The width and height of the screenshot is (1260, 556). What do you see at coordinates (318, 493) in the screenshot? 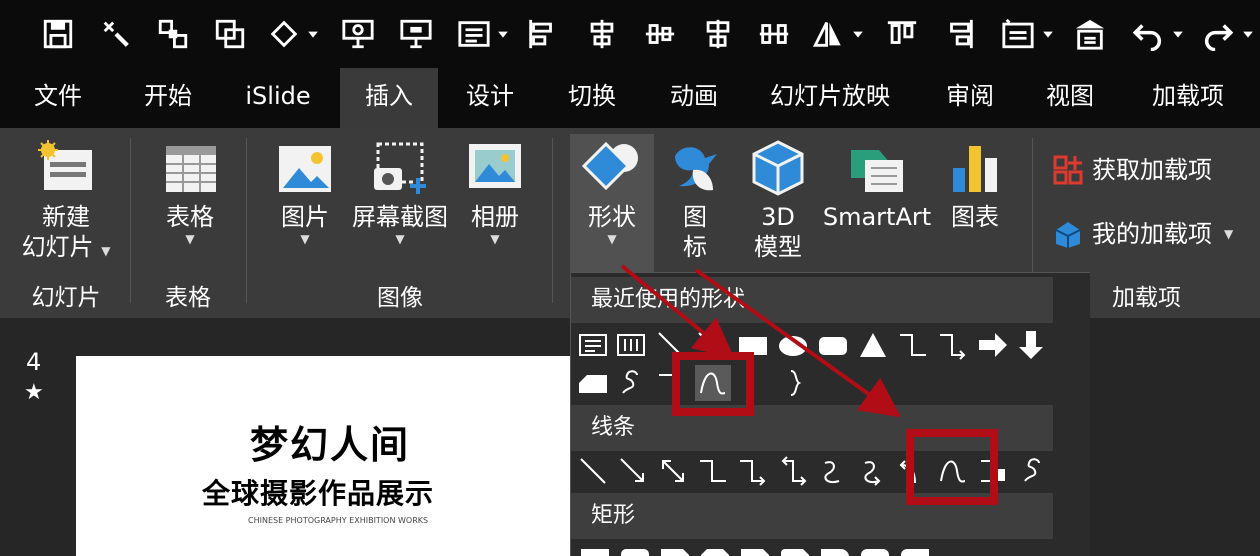
I see `slide-subtitle: 全球摄影作品展示` at bounding box center [318, 493].